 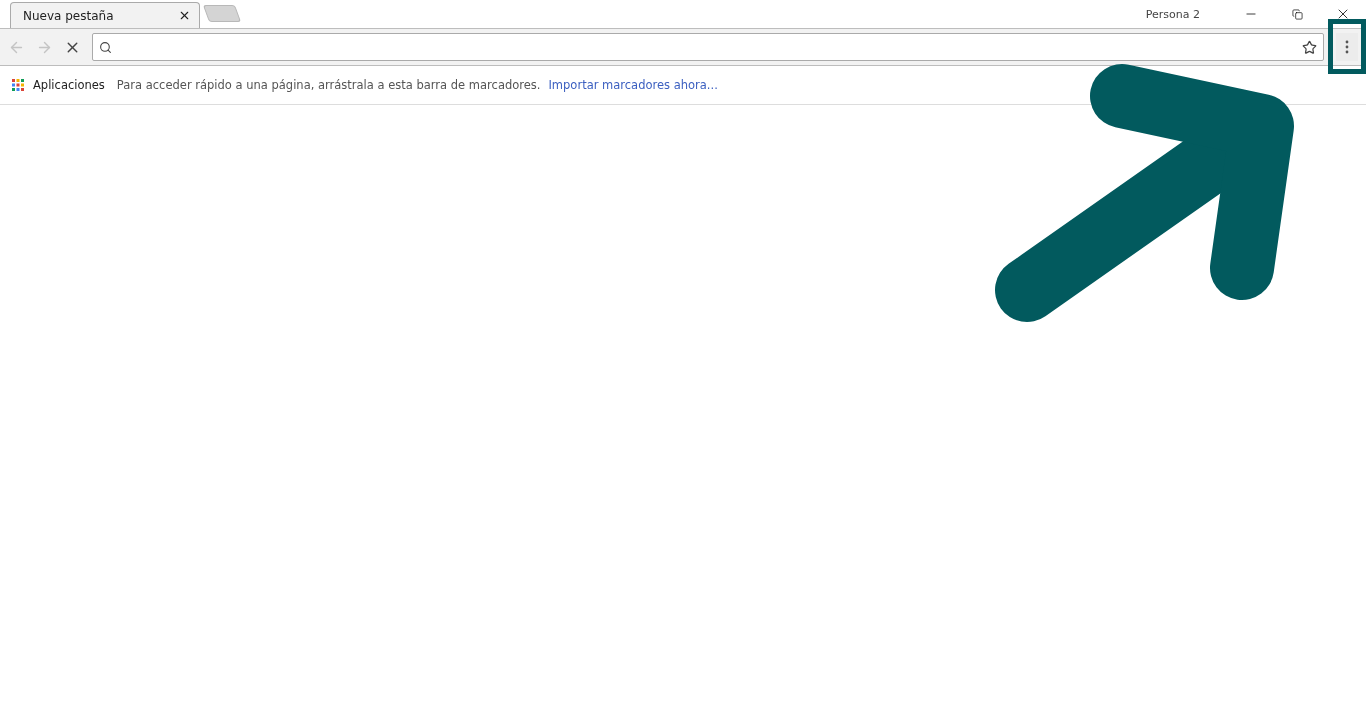 What do you see at coordinates (222, 13) in the screenshot?
I see `new-tab-button` at bounding box center [222, 13].